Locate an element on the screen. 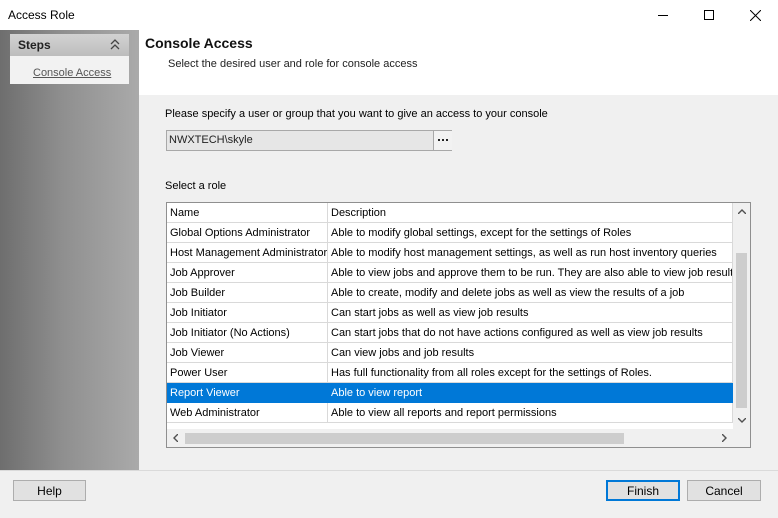 The width and height of the screenshot is (778, 518). role-name-cell: Job Builder is located at coordinates (247, 293).